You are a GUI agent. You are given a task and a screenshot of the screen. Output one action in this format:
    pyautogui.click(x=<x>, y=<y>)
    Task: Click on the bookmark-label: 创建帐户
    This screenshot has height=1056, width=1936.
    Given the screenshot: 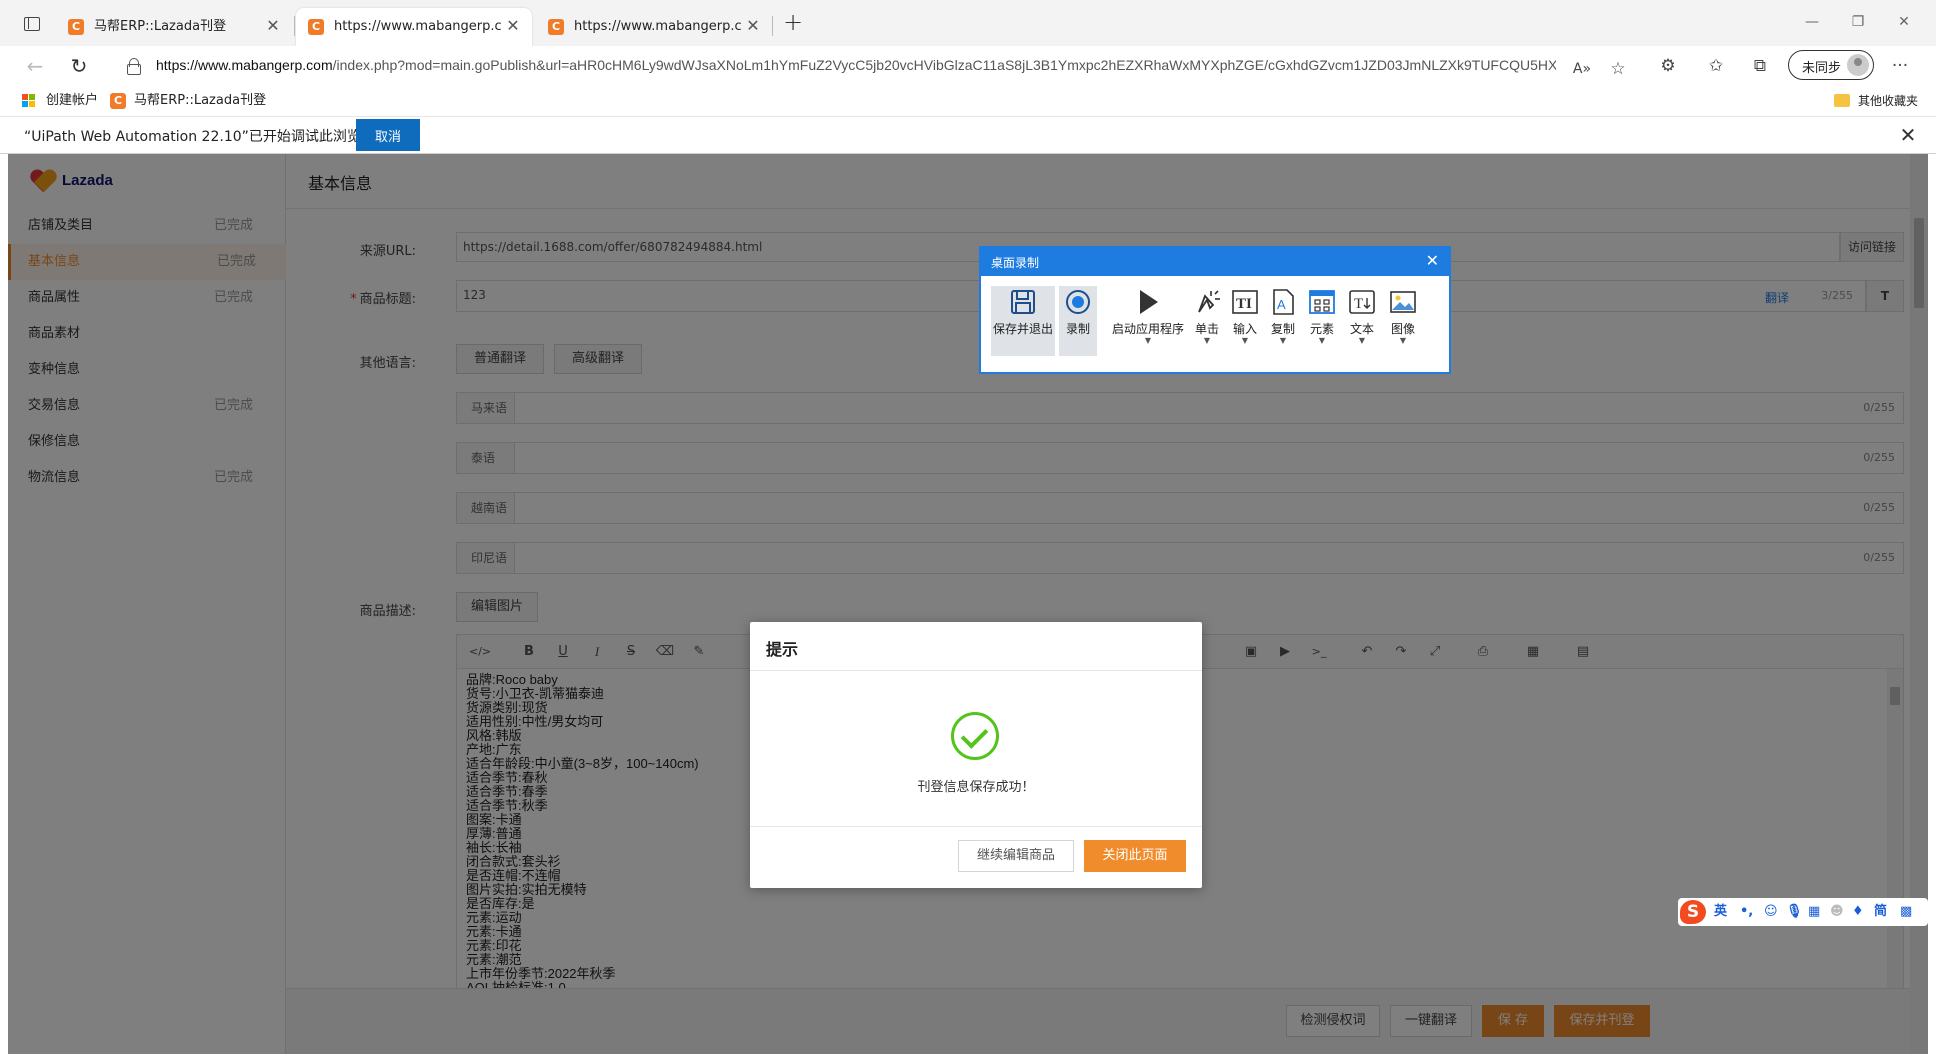 What is the action you would take?
    pyautogui.click(x=72, y=100)
    